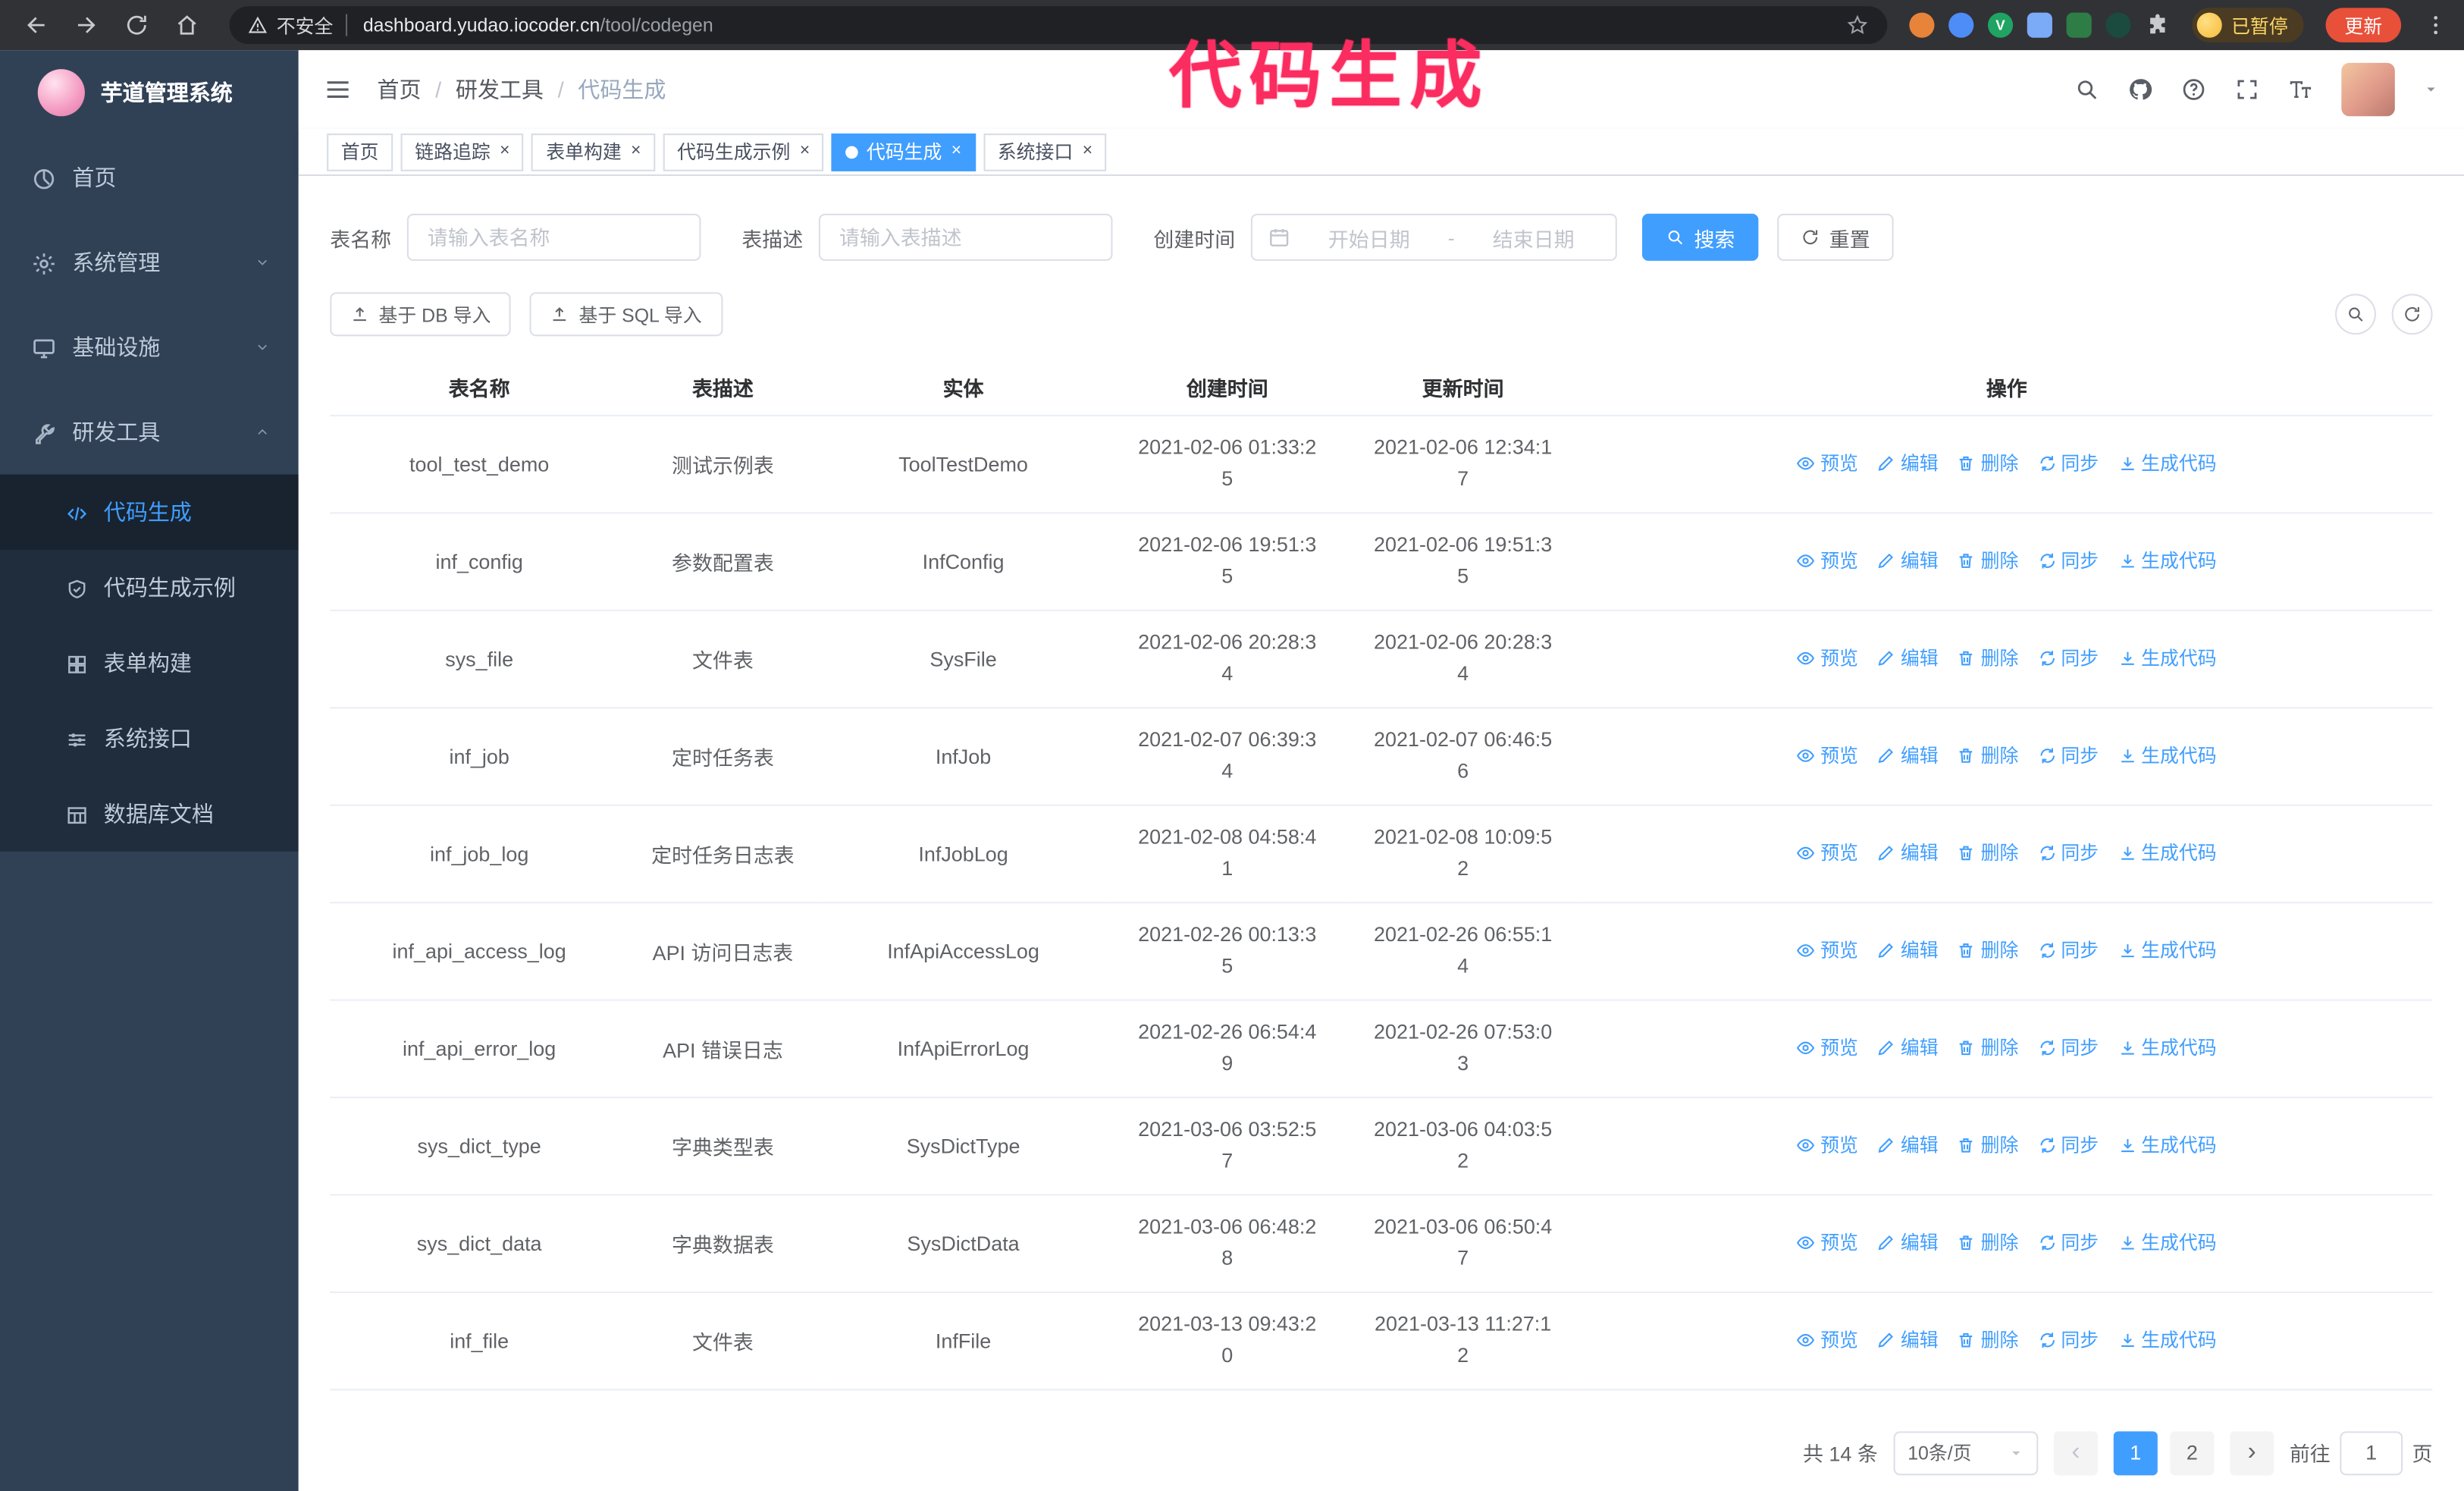 The height and width of the screenshot is (1491, 2464). Describe the element at coordinates (2364, 25) in the screenshot. I see `update-button: 更新` at that location.